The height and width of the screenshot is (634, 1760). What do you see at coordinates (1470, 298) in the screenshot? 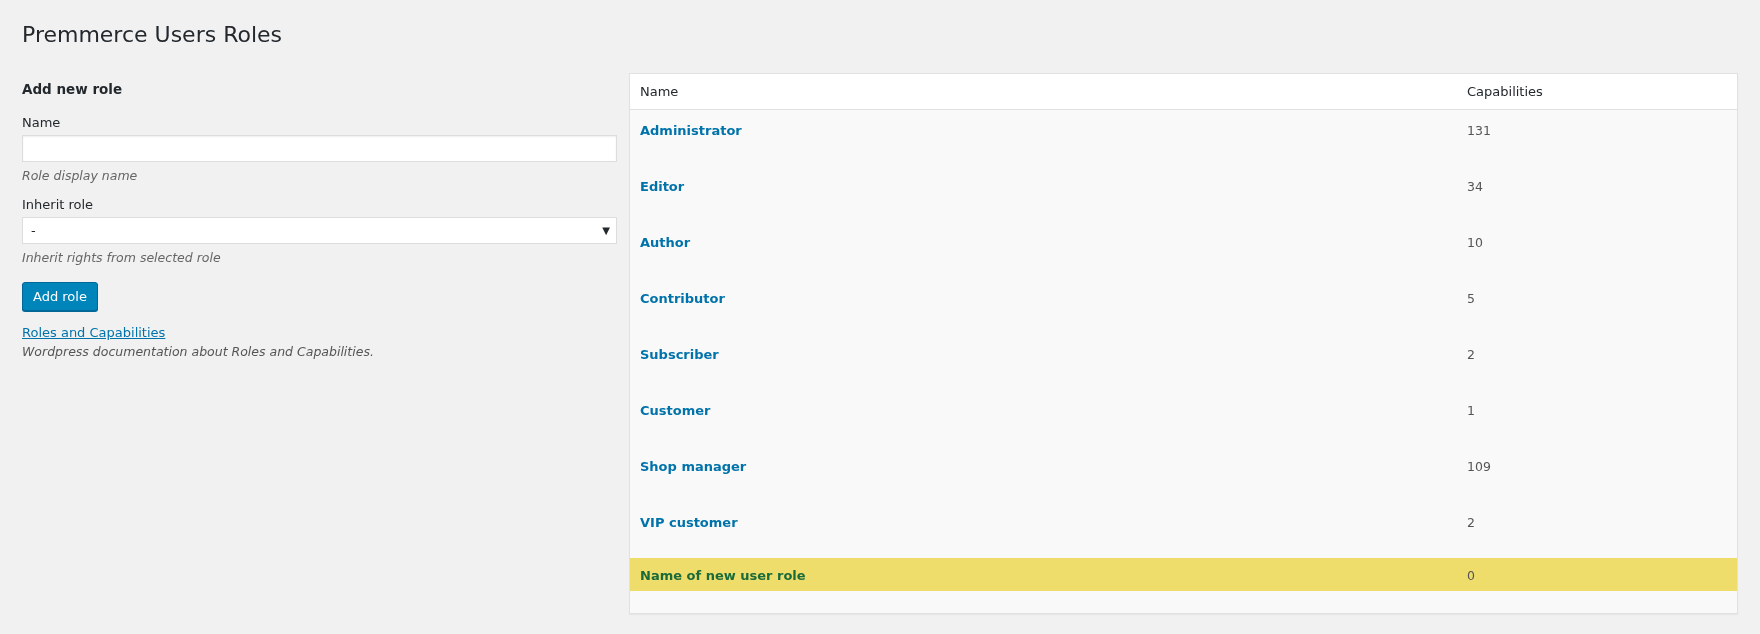
I see `capabilities-count: 5` at bounding box center [1470, 298].